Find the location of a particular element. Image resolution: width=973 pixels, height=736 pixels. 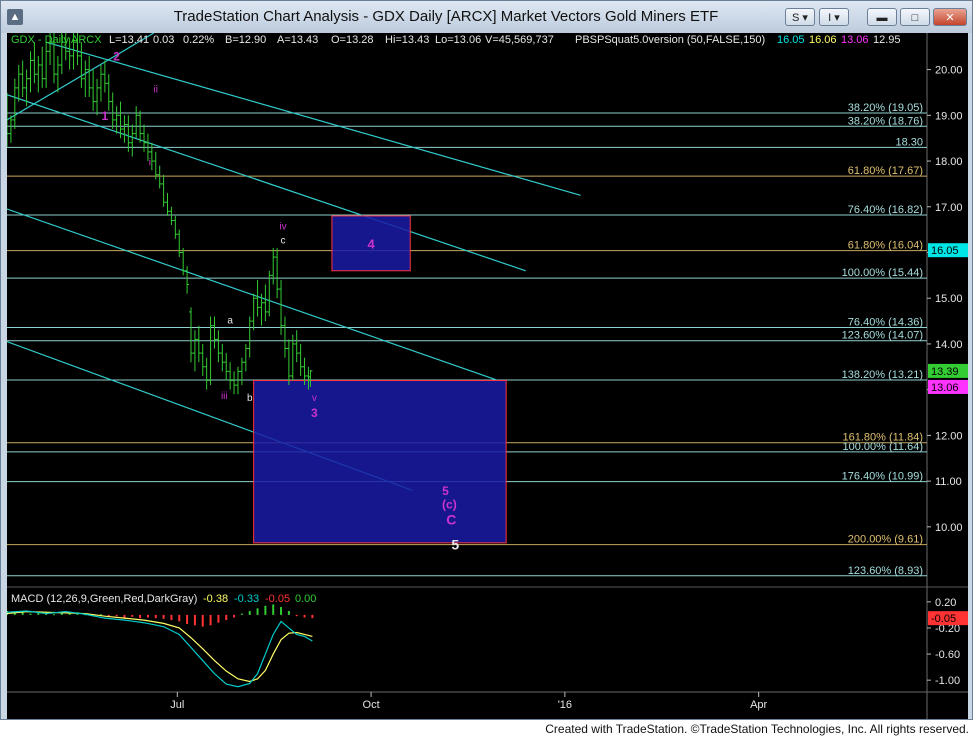

fib-level-label: 18.30 is located at coordinates (909, 142).